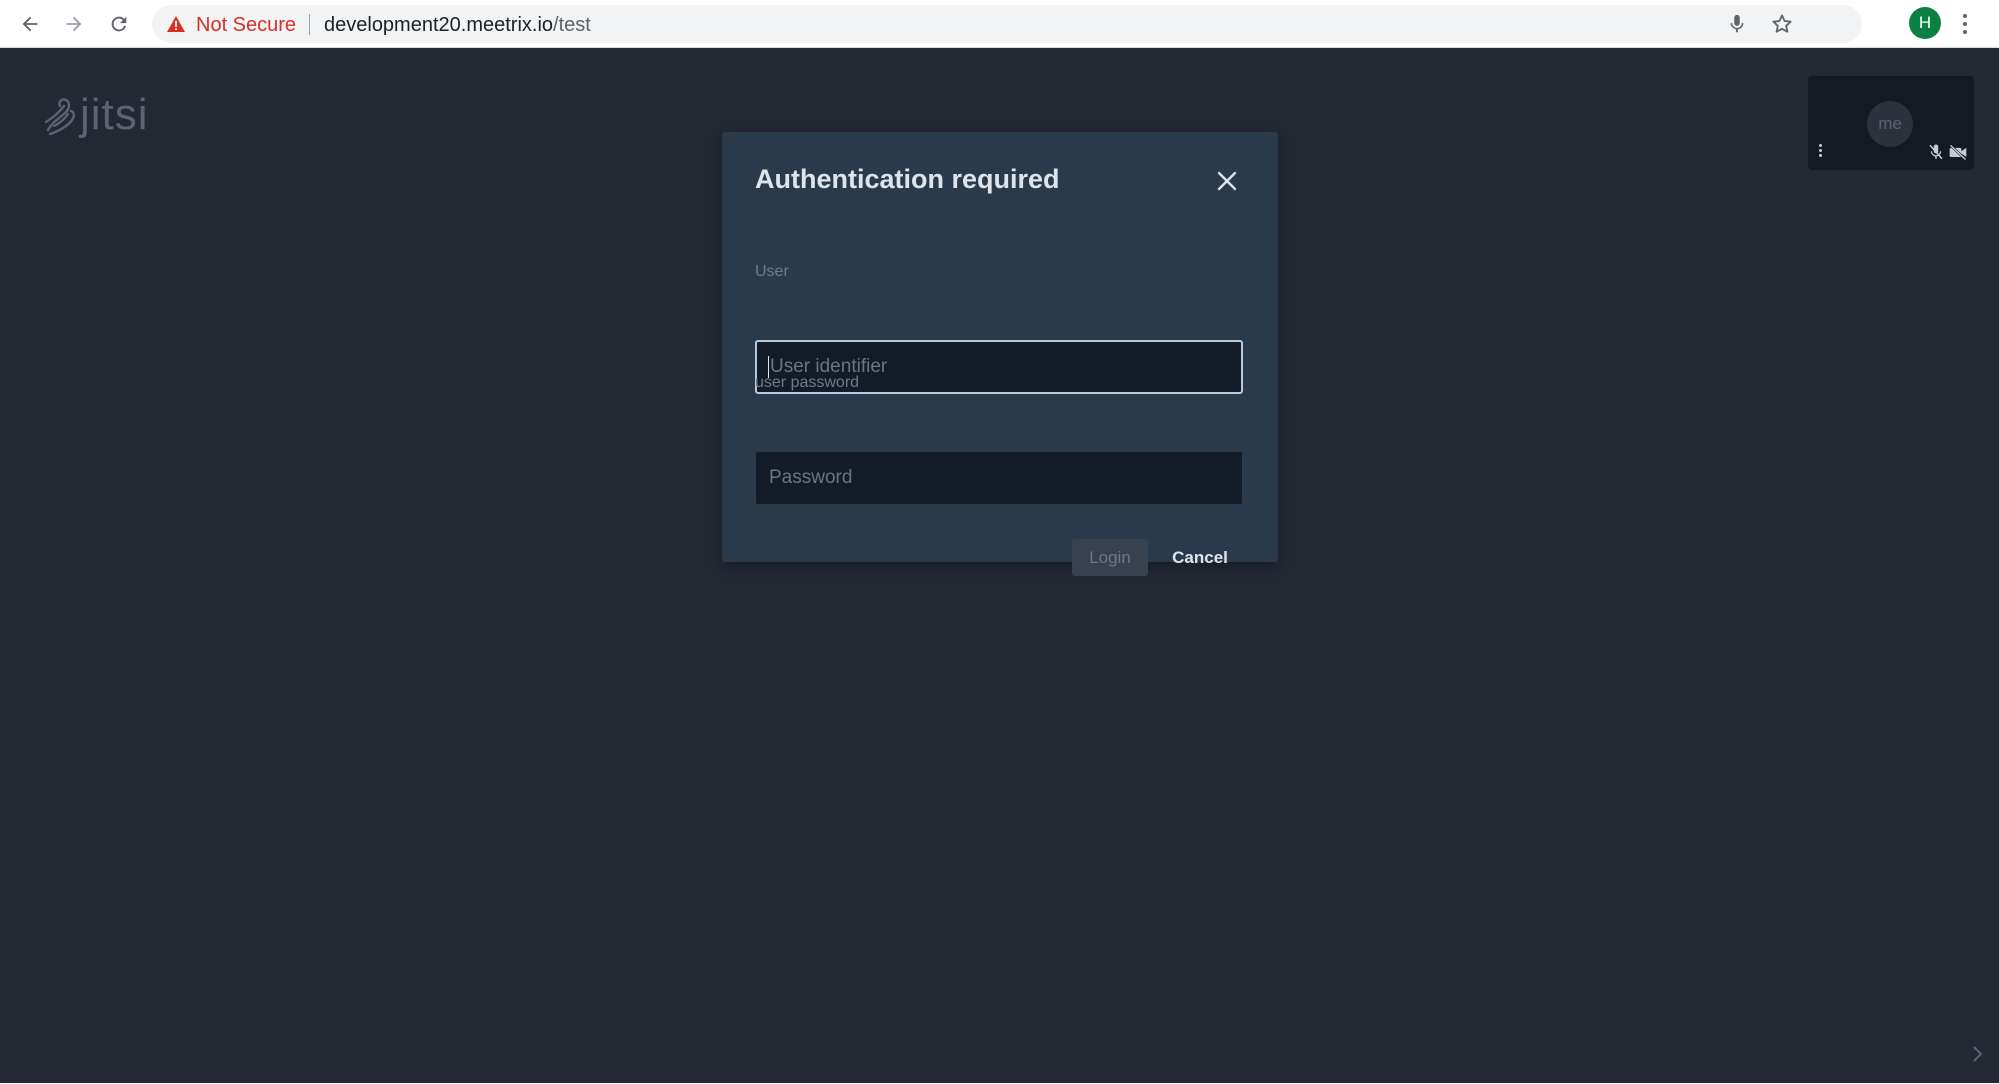  I want to click on login-button: Login, so click(1110, 557).